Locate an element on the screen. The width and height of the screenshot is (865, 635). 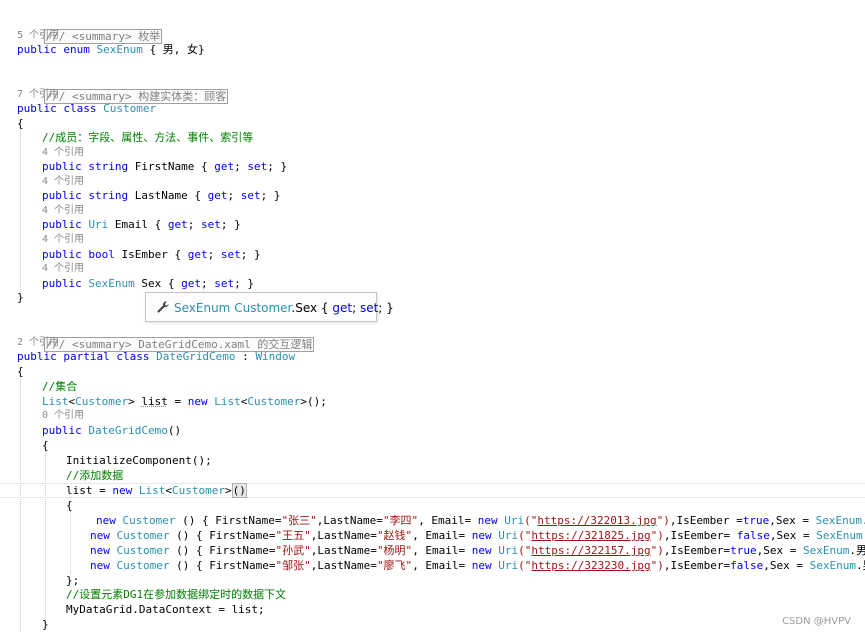
property-email: public Uri Email { get; set; } is located at coordinates (141, 224).